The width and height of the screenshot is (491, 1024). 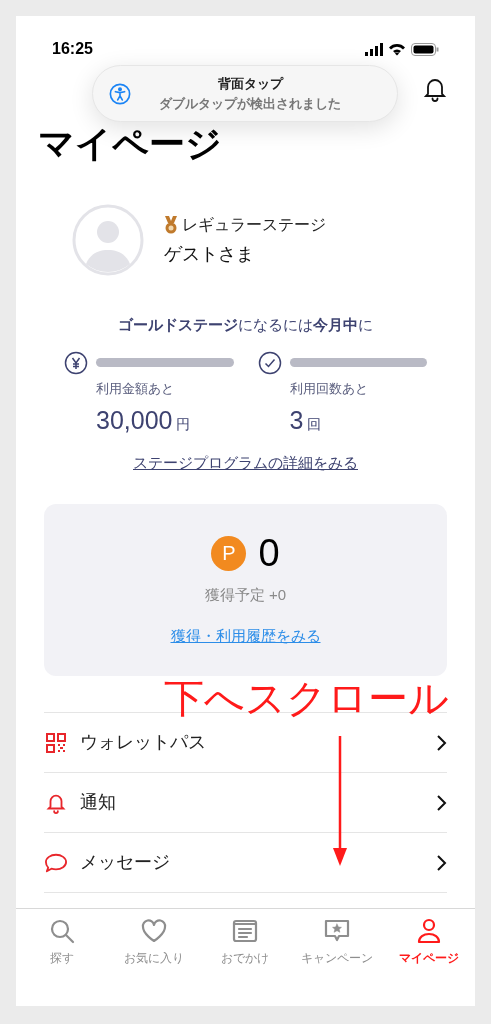 What do you see at coordinates (337, 958) in the screenshot?
I see `tab-label: キャンペーン` at bounding box center [337, 958].